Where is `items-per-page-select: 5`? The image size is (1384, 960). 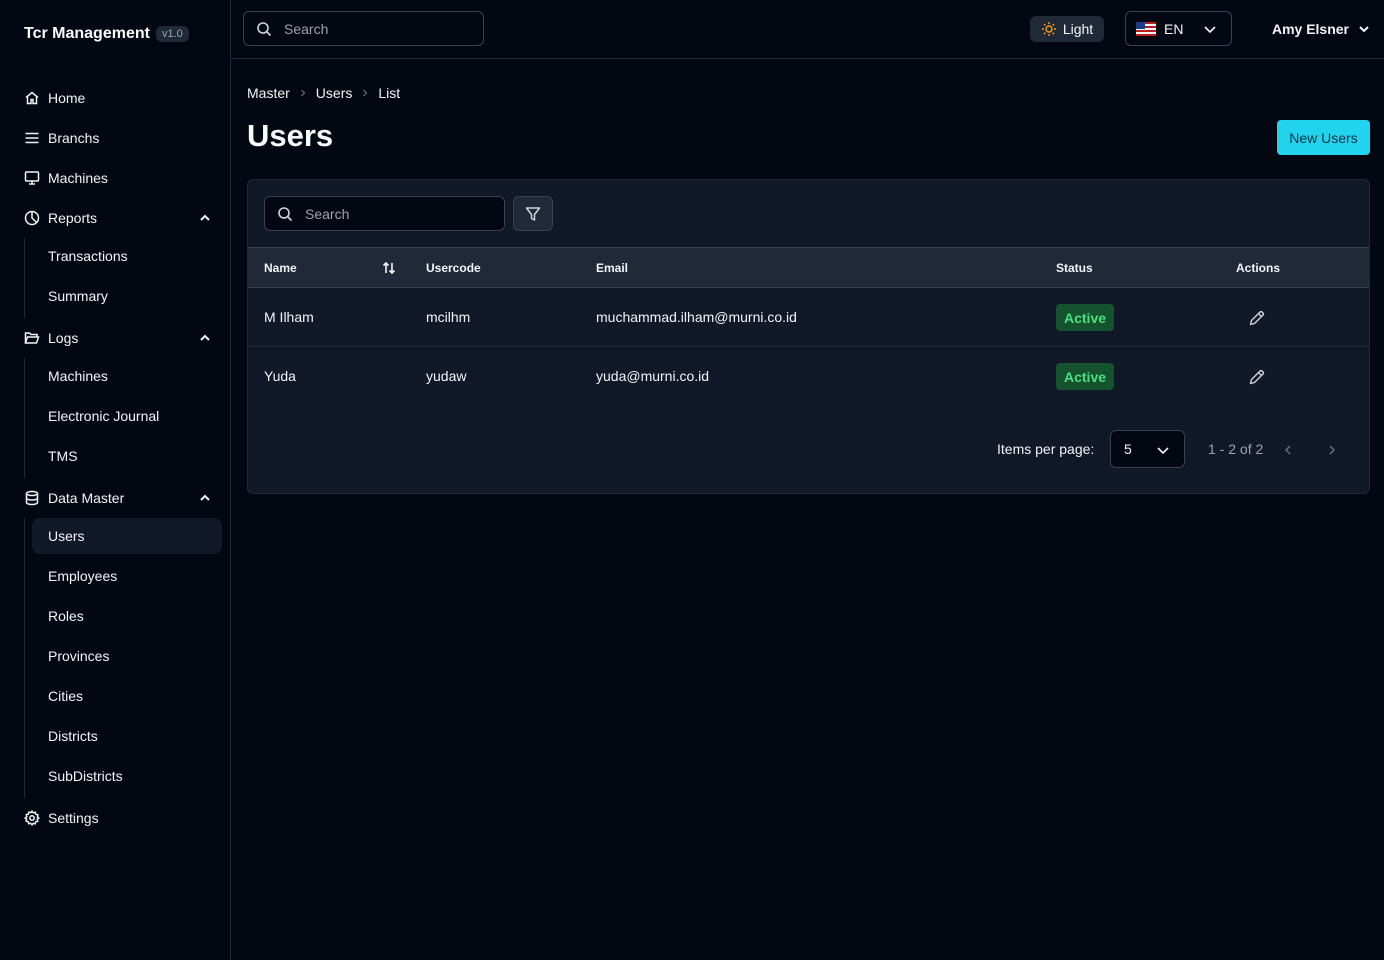 items-per-page-select: 5 is located at coordinates (1147, 449).